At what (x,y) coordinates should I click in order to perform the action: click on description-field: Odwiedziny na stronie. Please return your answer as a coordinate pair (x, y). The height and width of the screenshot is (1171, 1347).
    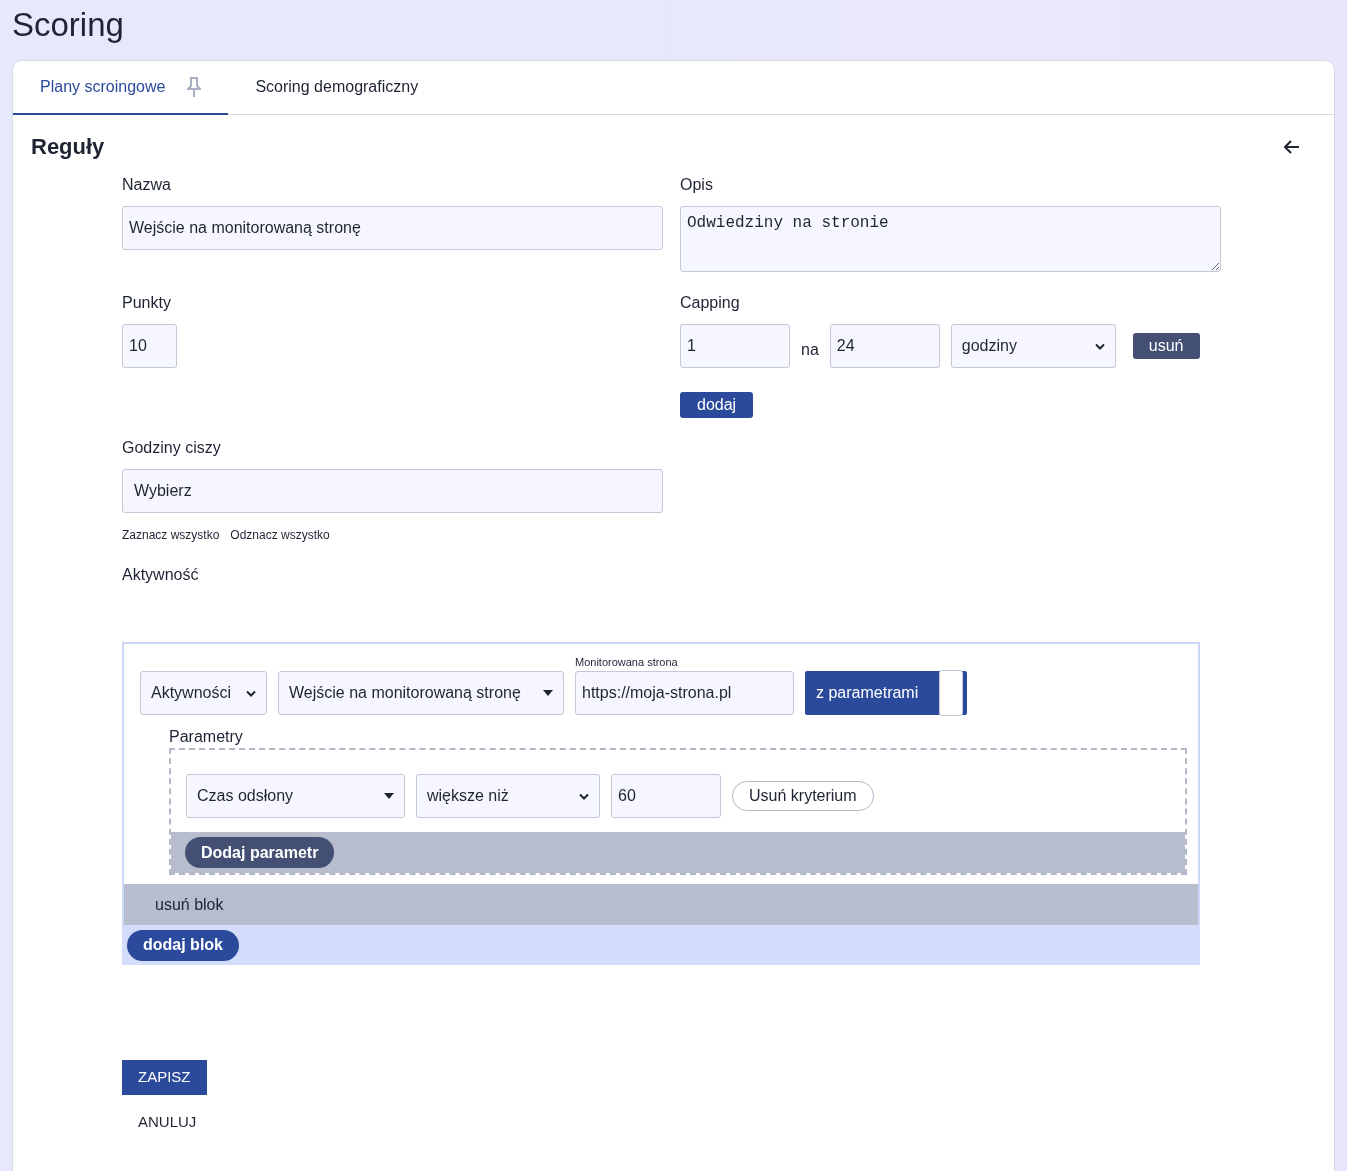
    Looking at the image, I should click on (950, 239).